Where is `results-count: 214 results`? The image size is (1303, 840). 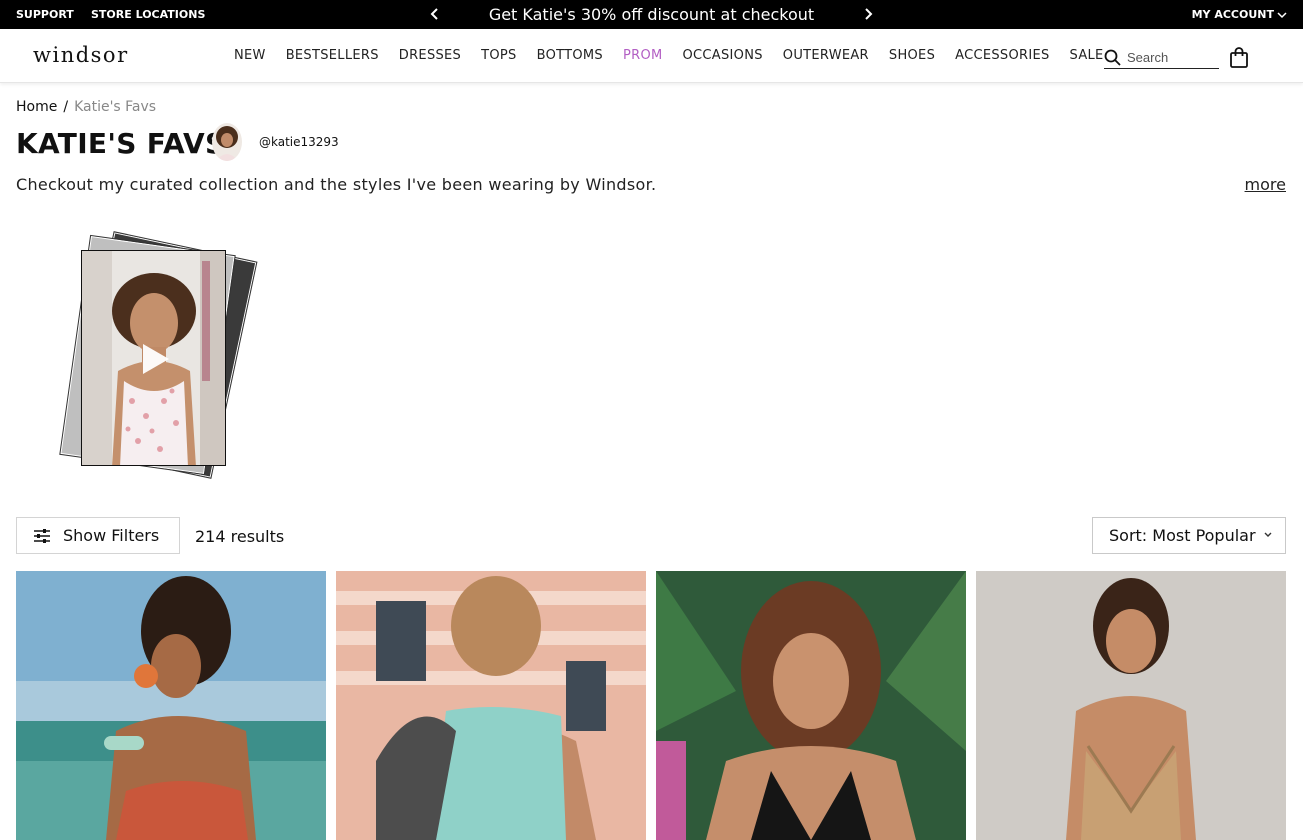
results-count: 214 results is located at coordinates (240, 536).